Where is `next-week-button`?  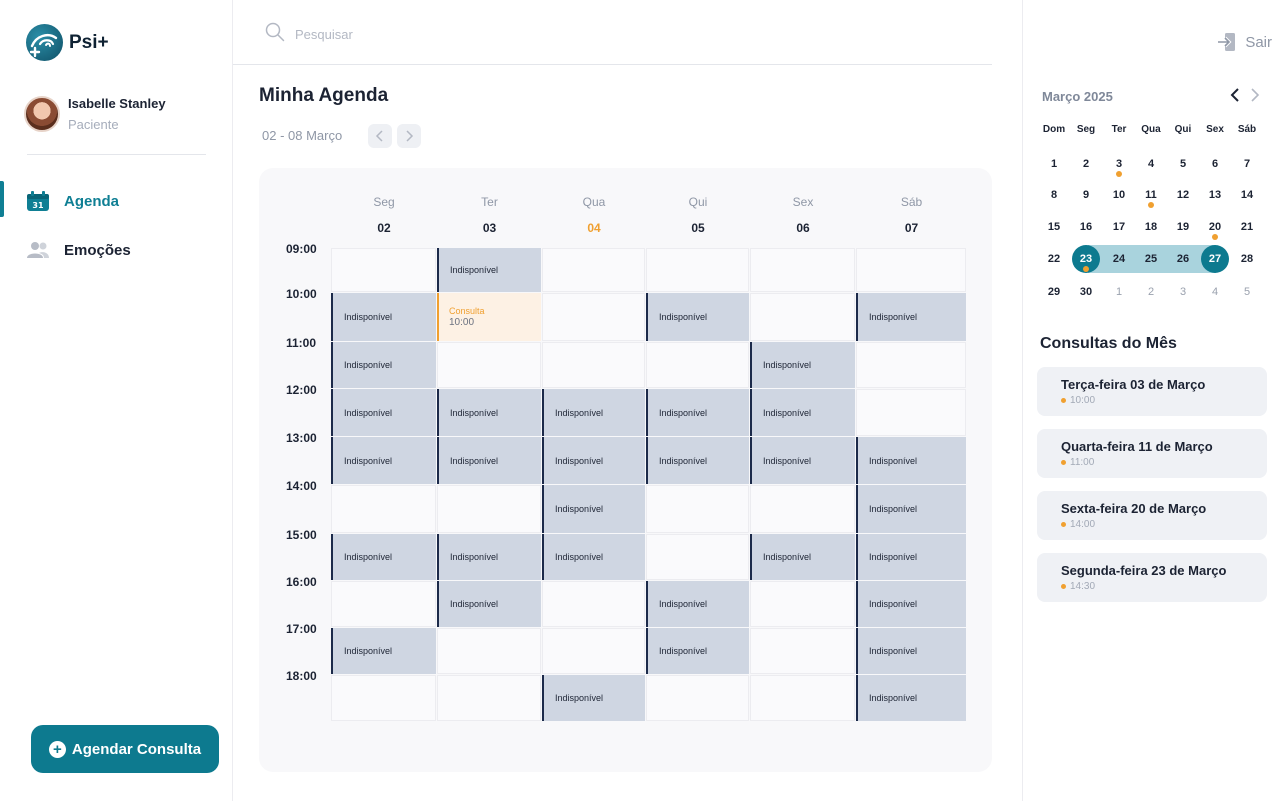
next-week-button is located at coordinates (409, 136).